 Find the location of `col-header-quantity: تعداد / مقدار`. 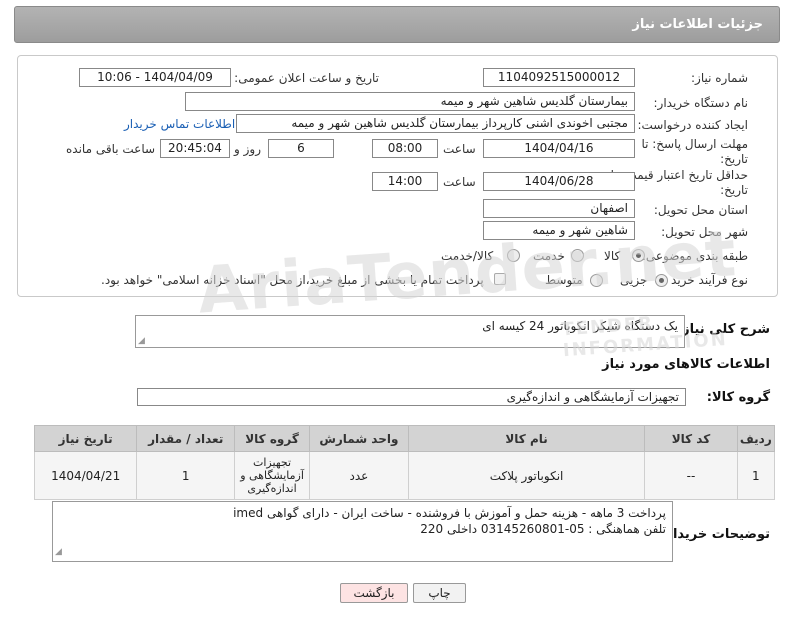

col-header-quantity: تعداد / مقدار is located at coordinates (186, 438).